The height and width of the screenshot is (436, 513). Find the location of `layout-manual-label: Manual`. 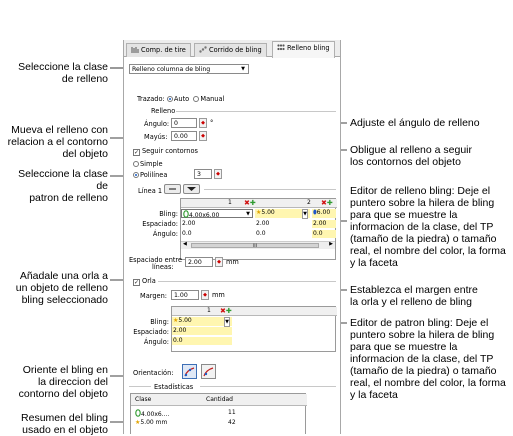

layout-manual-label: Manual is located at coordinates (212, 99).